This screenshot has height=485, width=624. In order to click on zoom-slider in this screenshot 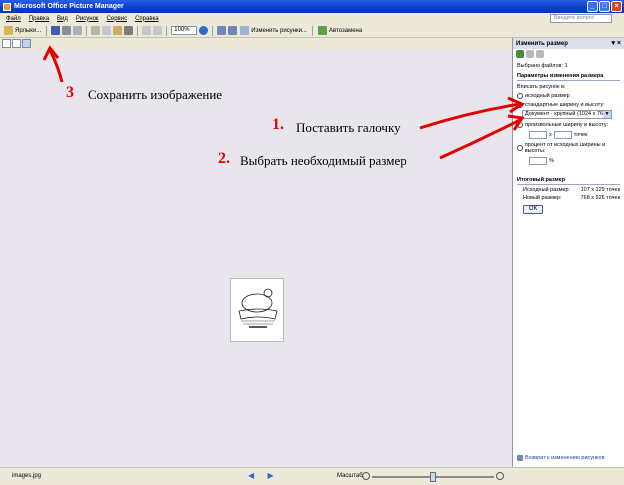, I will do `click(433, 477)`.